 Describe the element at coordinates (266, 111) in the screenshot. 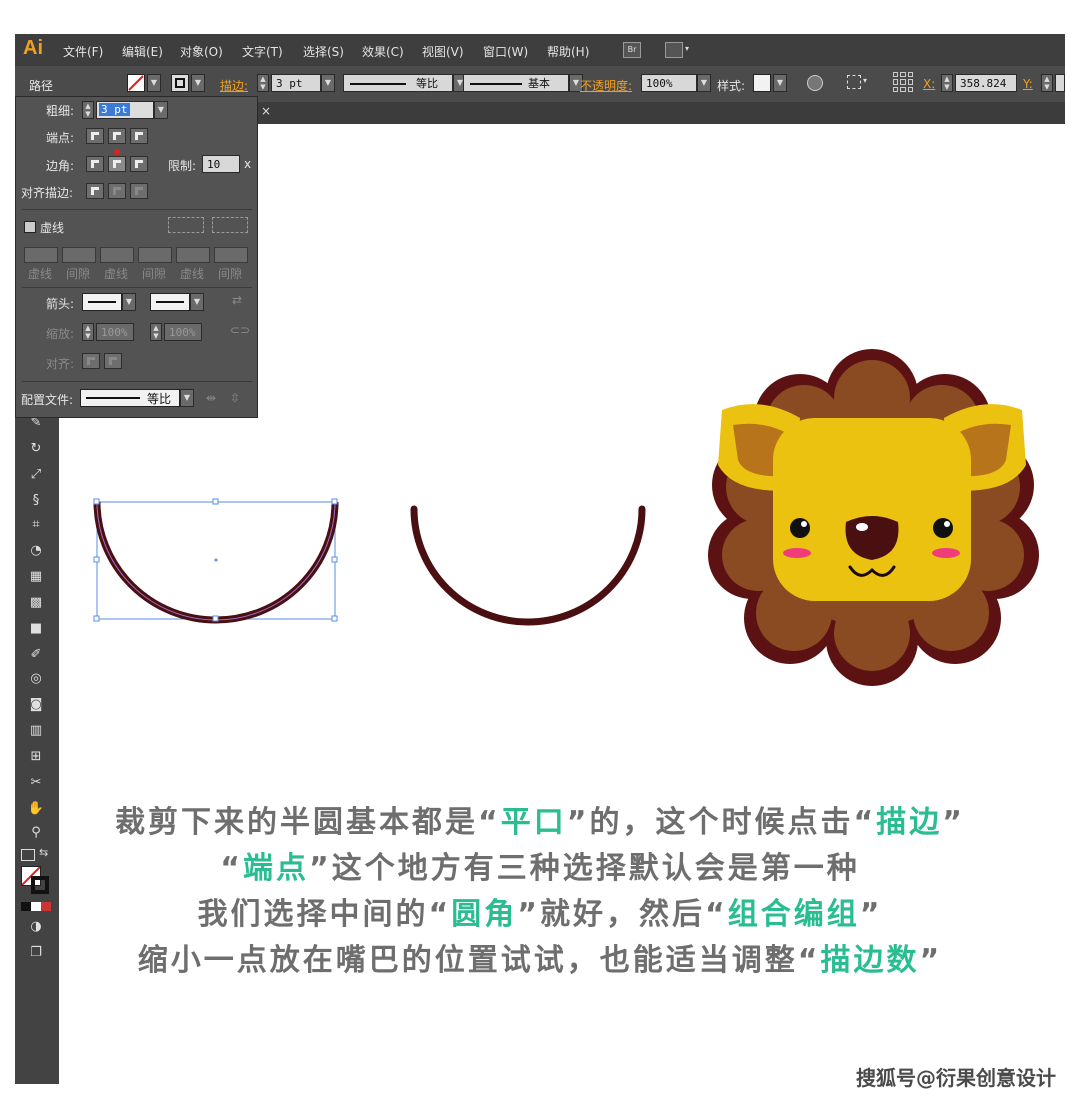

I see `close-icon: ×` at that location.